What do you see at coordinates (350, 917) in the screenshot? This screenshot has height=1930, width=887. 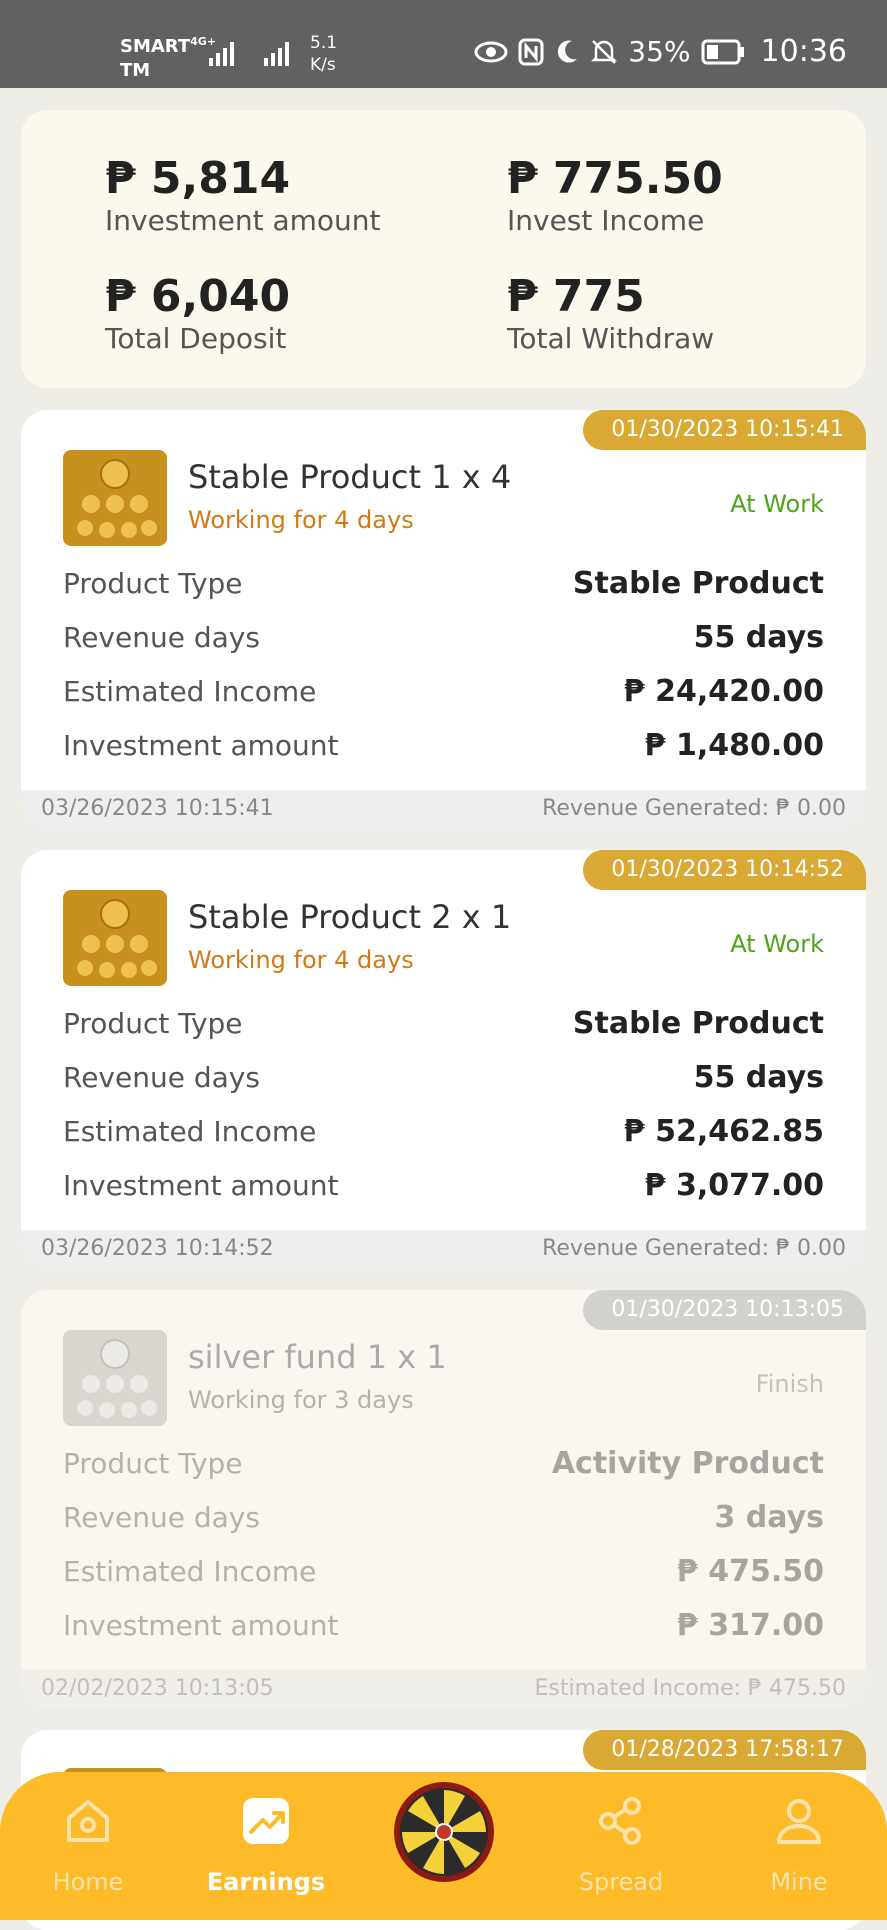 I see `product-name: Stable Product 2 x 1` at bounding box center [350, 917].